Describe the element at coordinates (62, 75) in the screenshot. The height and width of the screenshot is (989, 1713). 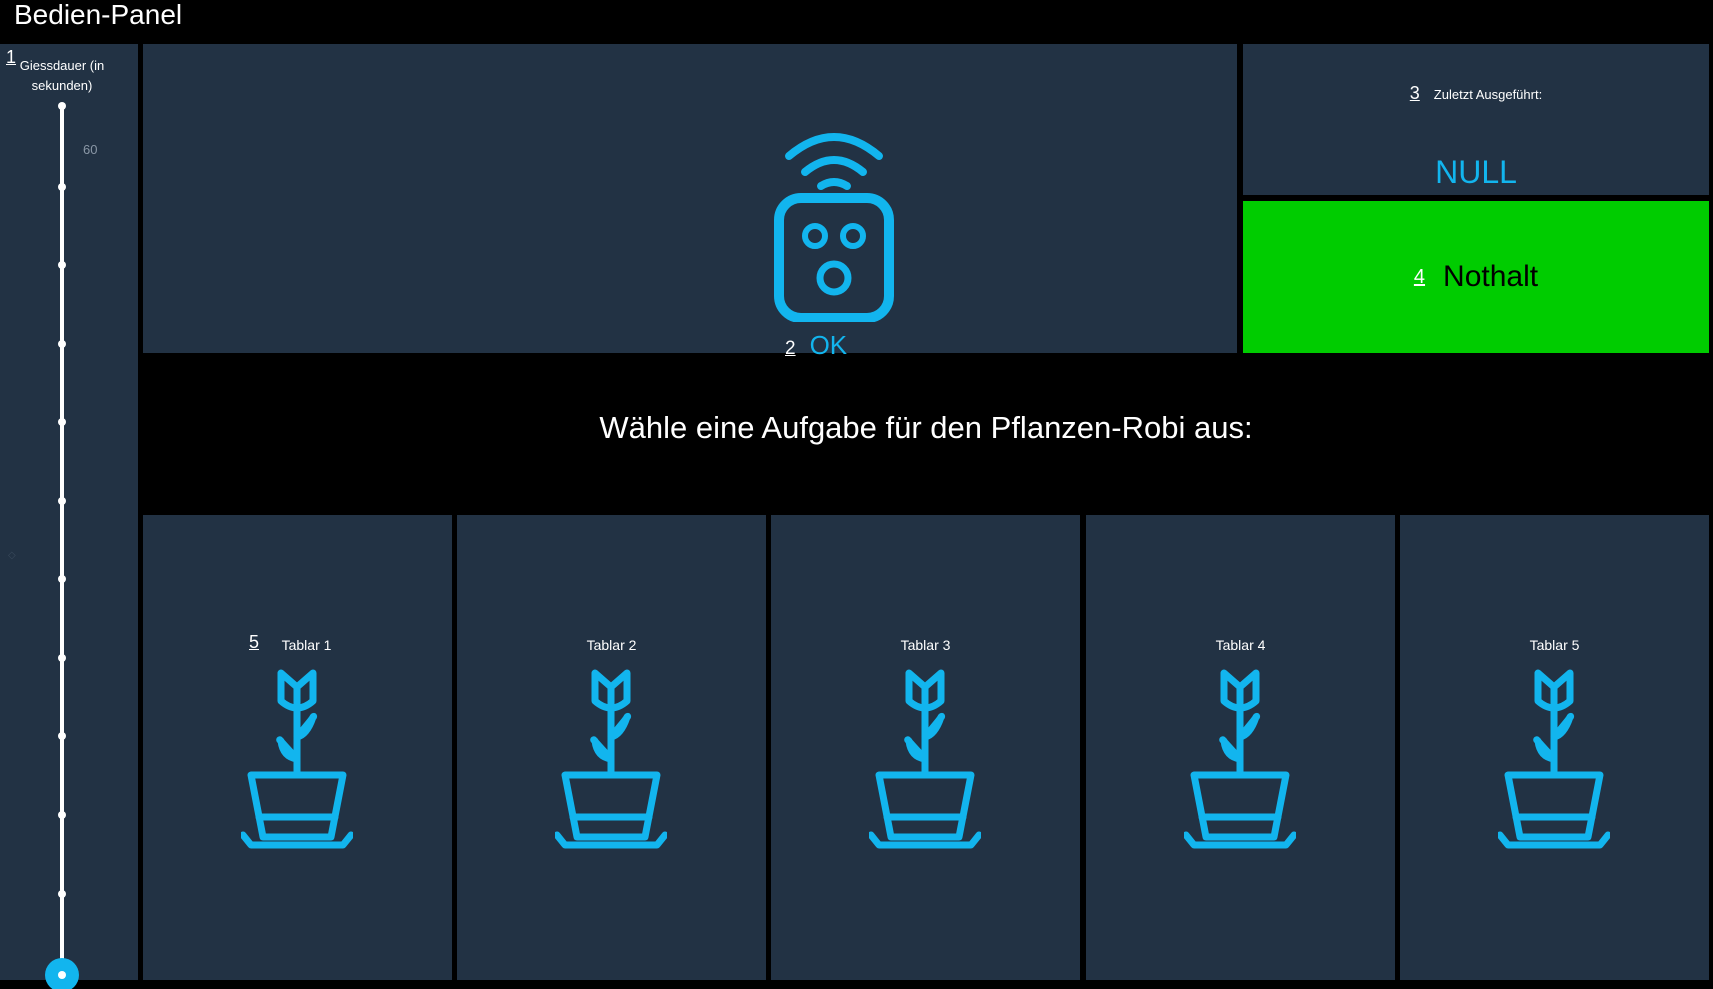
I see `slider-label: Giessdauer (in sekunden)` at that location.